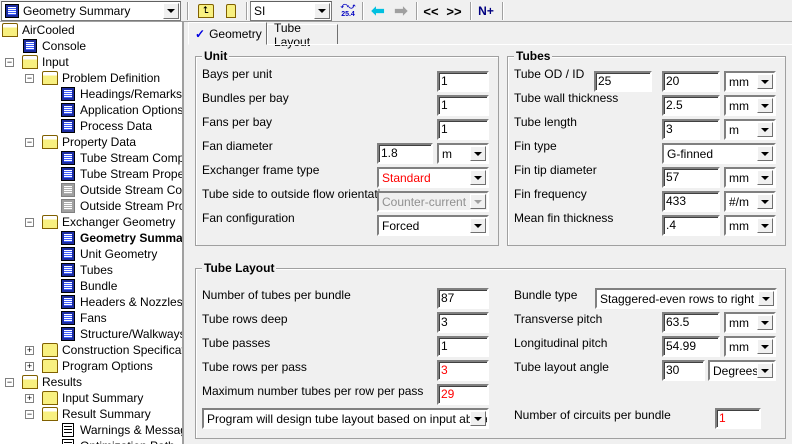 The width and height of the screenshot is (792, 444). What do you see at coordinates (92, 398) in the screenshot?
I see `tree-item-input-summary: Input Summary` at bounding box center [92, 398].